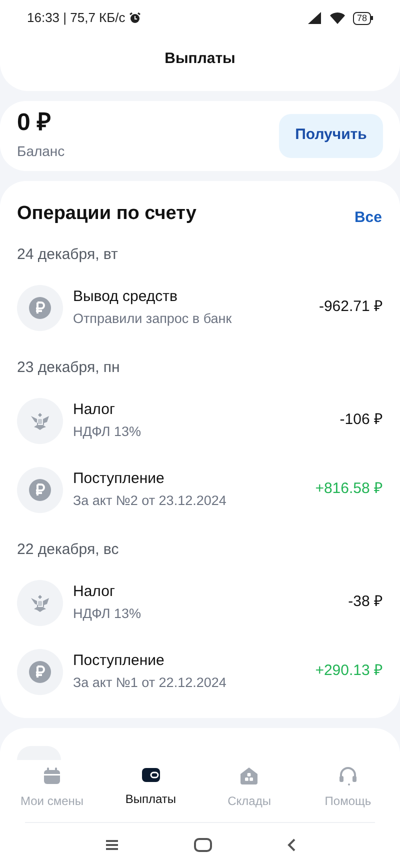 The width and height of the screenshot is (400, 867). Describe the element at coordinates (150, 501) in the screenshot. I see `operation-subtitle: За акт №2 от 23.12.2024` at that location.